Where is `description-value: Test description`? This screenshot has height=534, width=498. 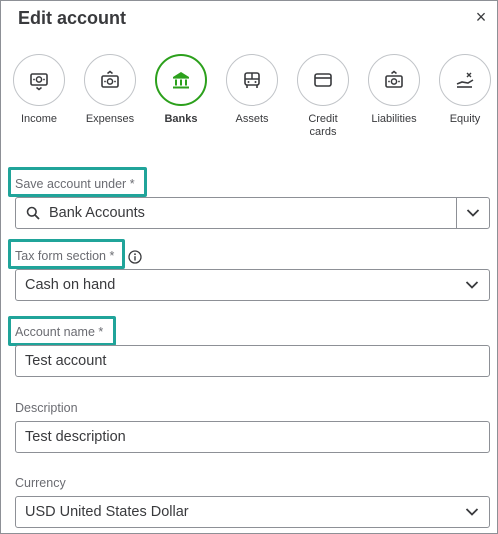
description-value: Test description is located at coordinates (75, 437).